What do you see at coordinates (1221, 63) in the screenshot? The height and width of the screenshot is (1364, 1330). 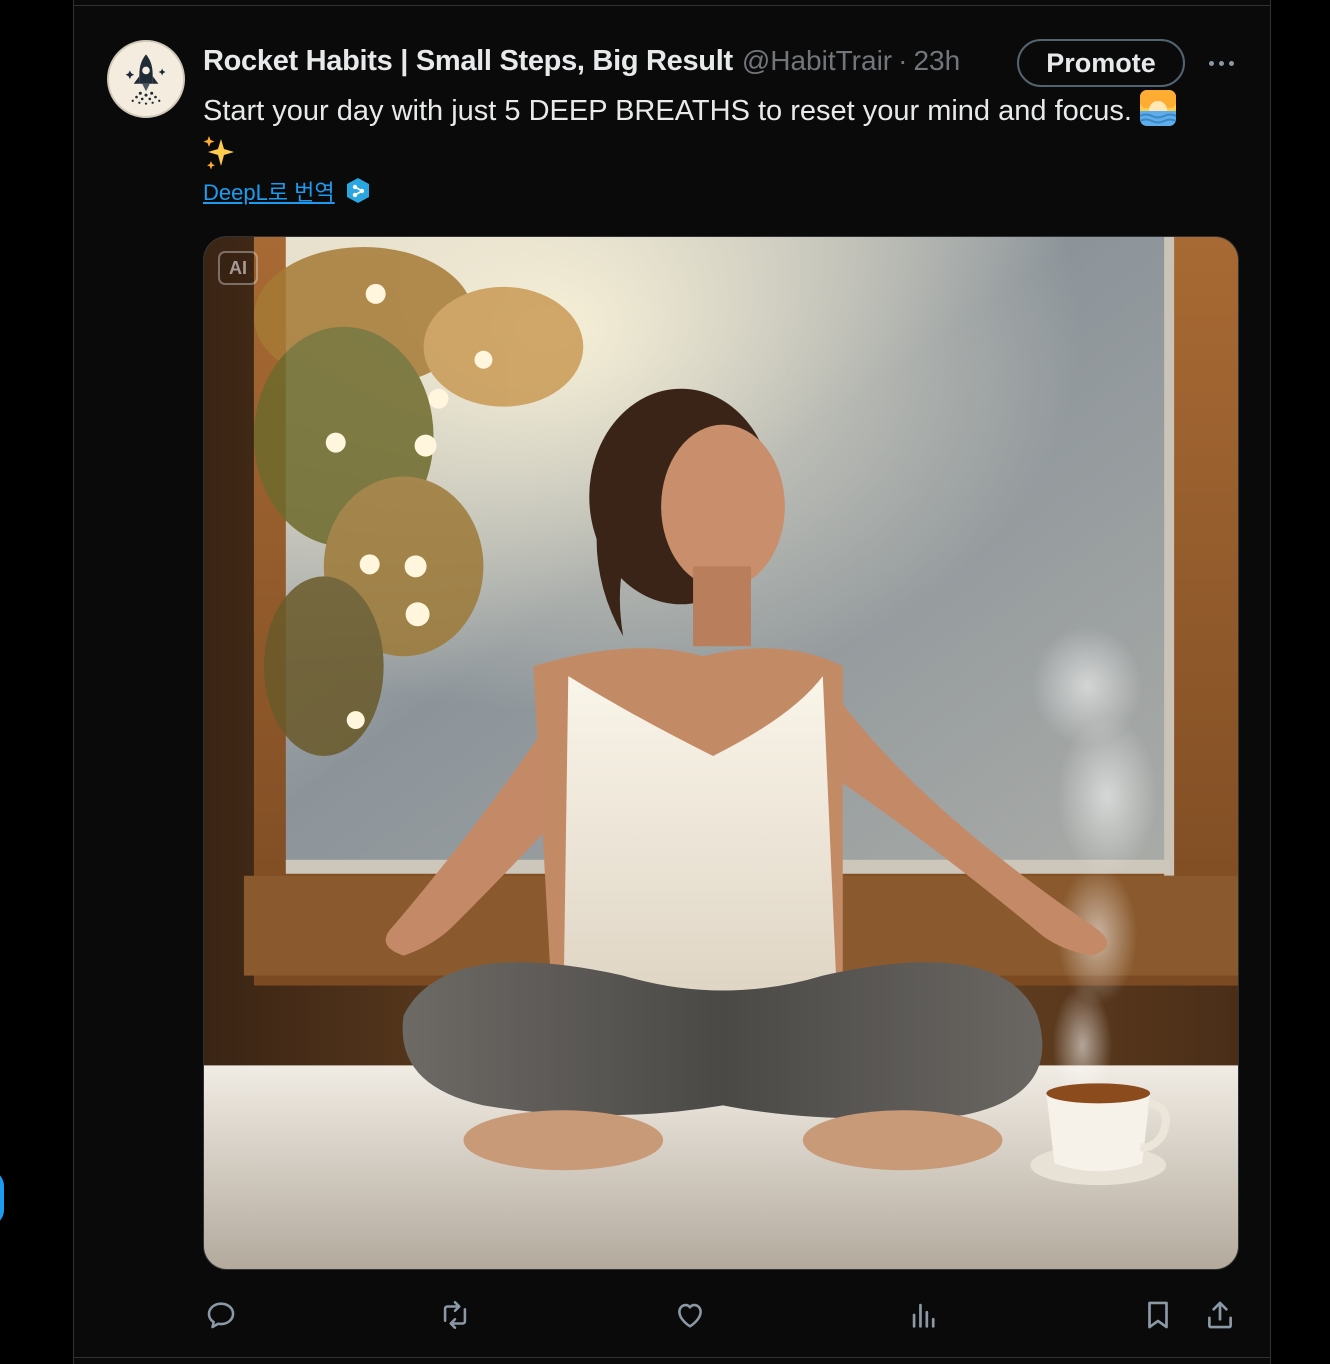 I see `more-icon` at bounding box center [1221, 63].